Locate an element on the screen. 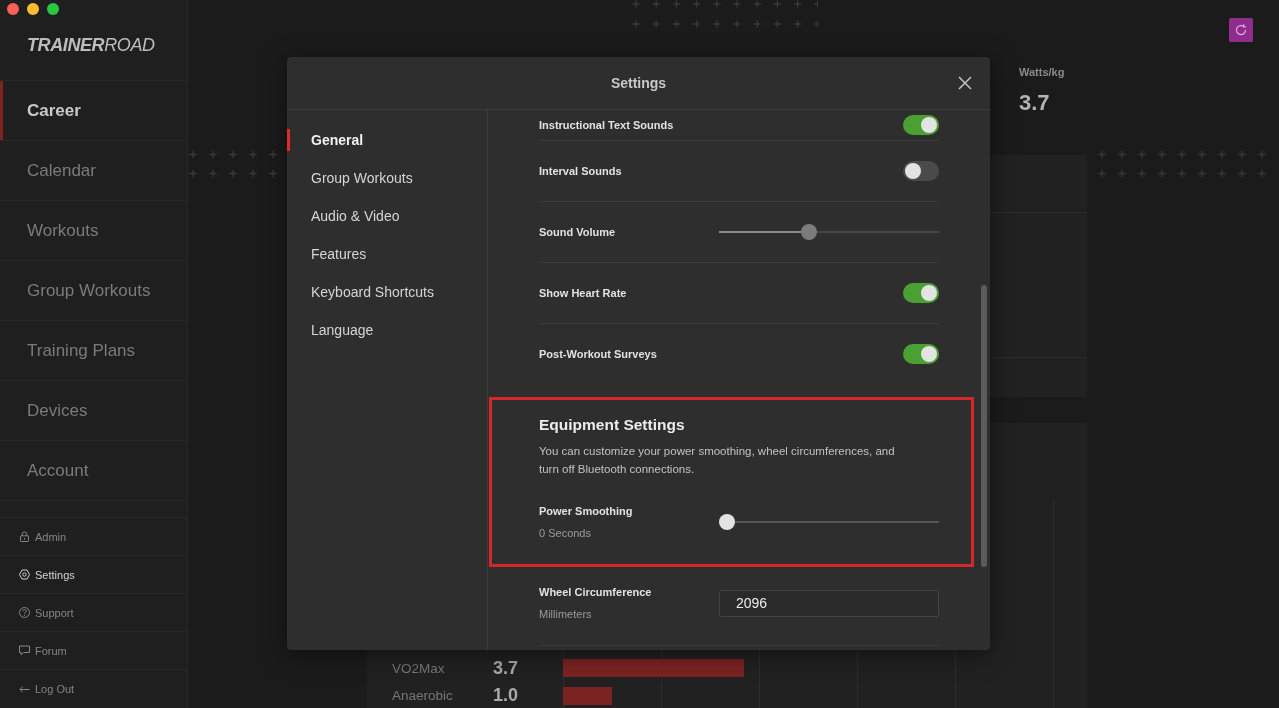 The width and height of the screenshot is (1279, 708). arrow-left-icon is located at coordinates (24, 689).